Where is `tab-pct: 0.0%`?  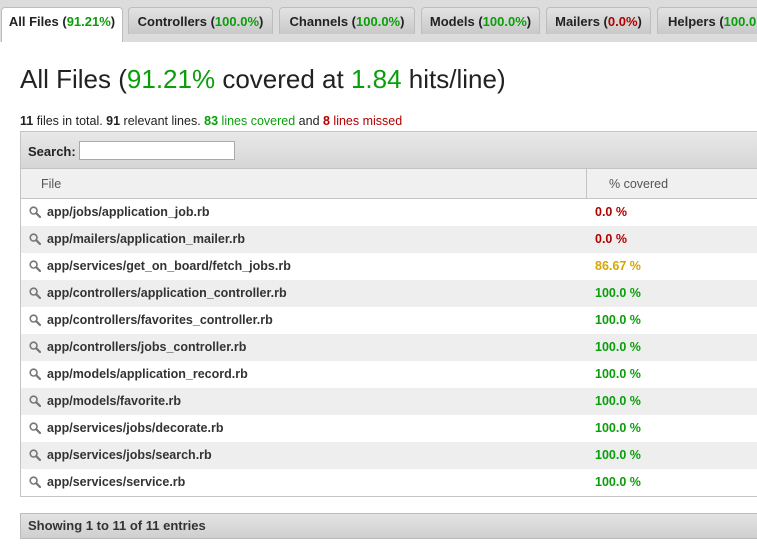 tab-pct: 0.0% is located at coordinates (622, 21).